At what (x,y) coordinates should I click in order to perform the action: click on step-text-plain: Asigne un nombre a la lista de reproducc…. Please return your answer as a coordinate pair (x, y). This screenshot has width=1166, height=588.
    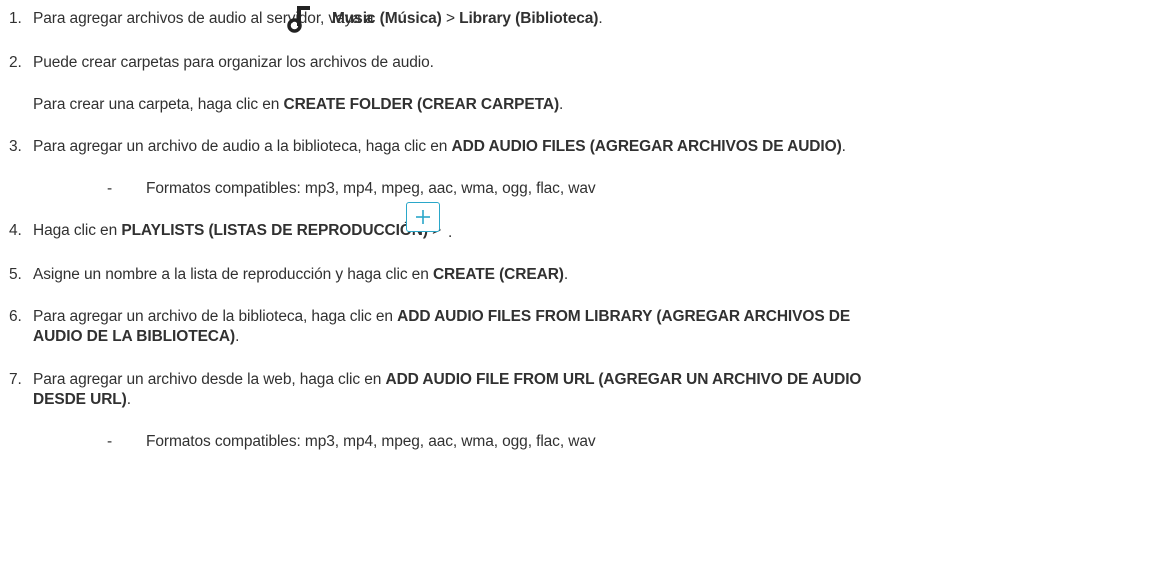
    Looking at the image, I should click on (231, 274).